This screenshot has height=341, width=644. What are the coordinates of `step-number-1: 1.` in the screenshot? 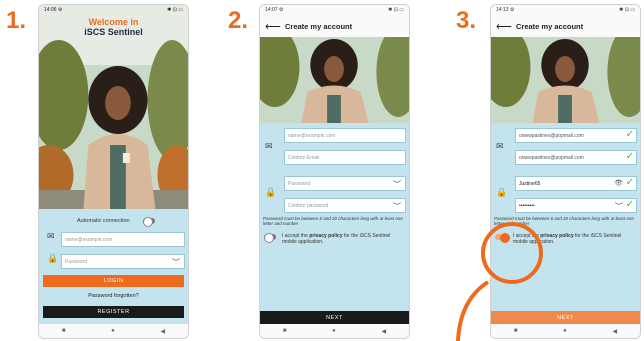 It's located at (16, 20).